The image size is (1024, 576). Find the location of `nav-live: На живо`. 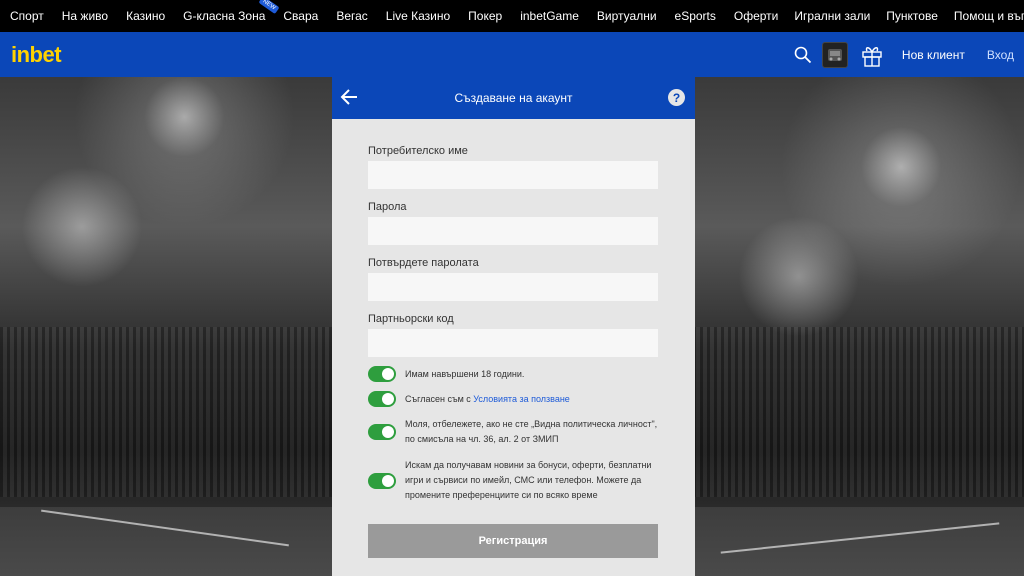

nav-live: На живо is located at coordinates (85, 16).